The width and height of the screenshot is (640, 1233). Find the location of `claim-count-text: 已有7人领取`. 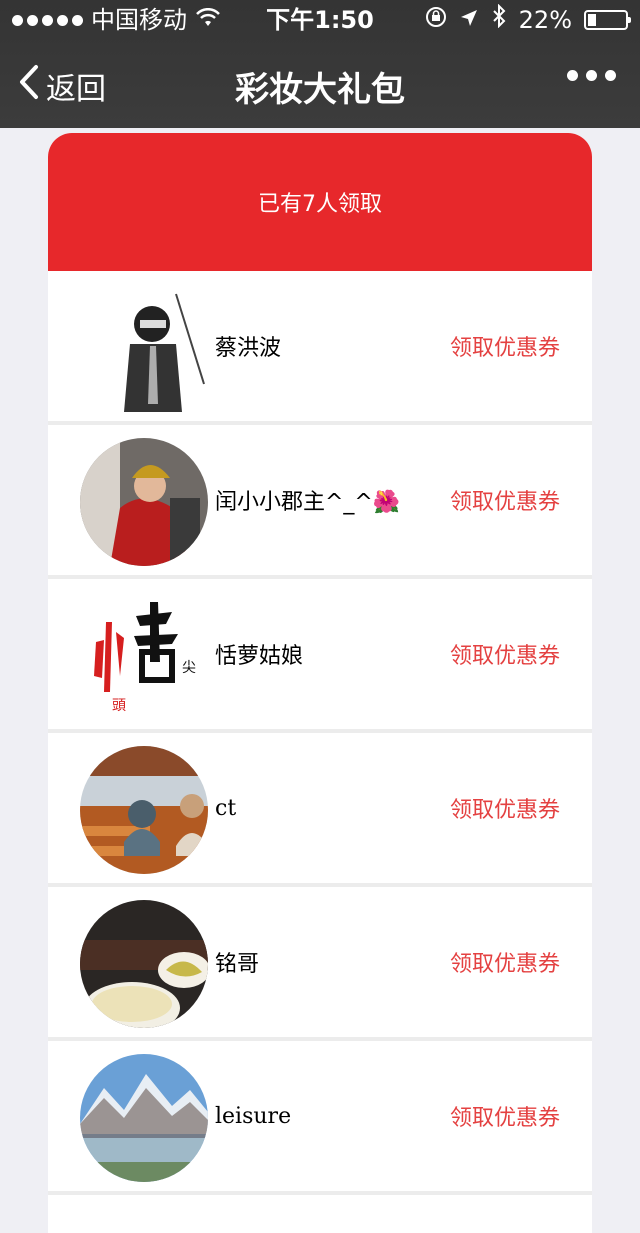

claim-count-text: 已有7人领取 is located at coordinates (320, 204).